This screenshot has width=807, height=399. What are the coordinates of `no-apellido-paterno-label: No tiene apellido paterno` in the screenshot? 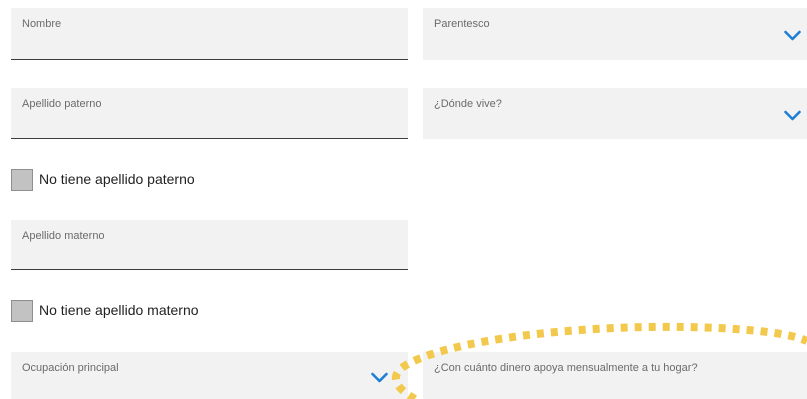 It's located at (117, 179).